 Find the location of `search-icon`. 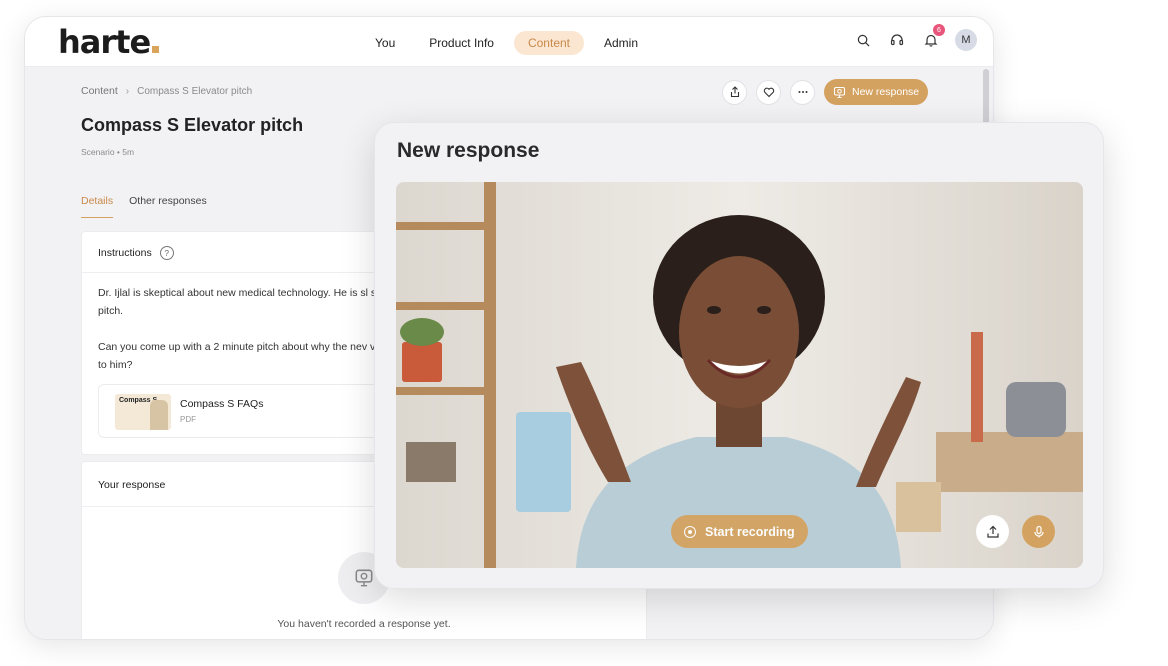

search-icon is located at coordinates (863, 40).